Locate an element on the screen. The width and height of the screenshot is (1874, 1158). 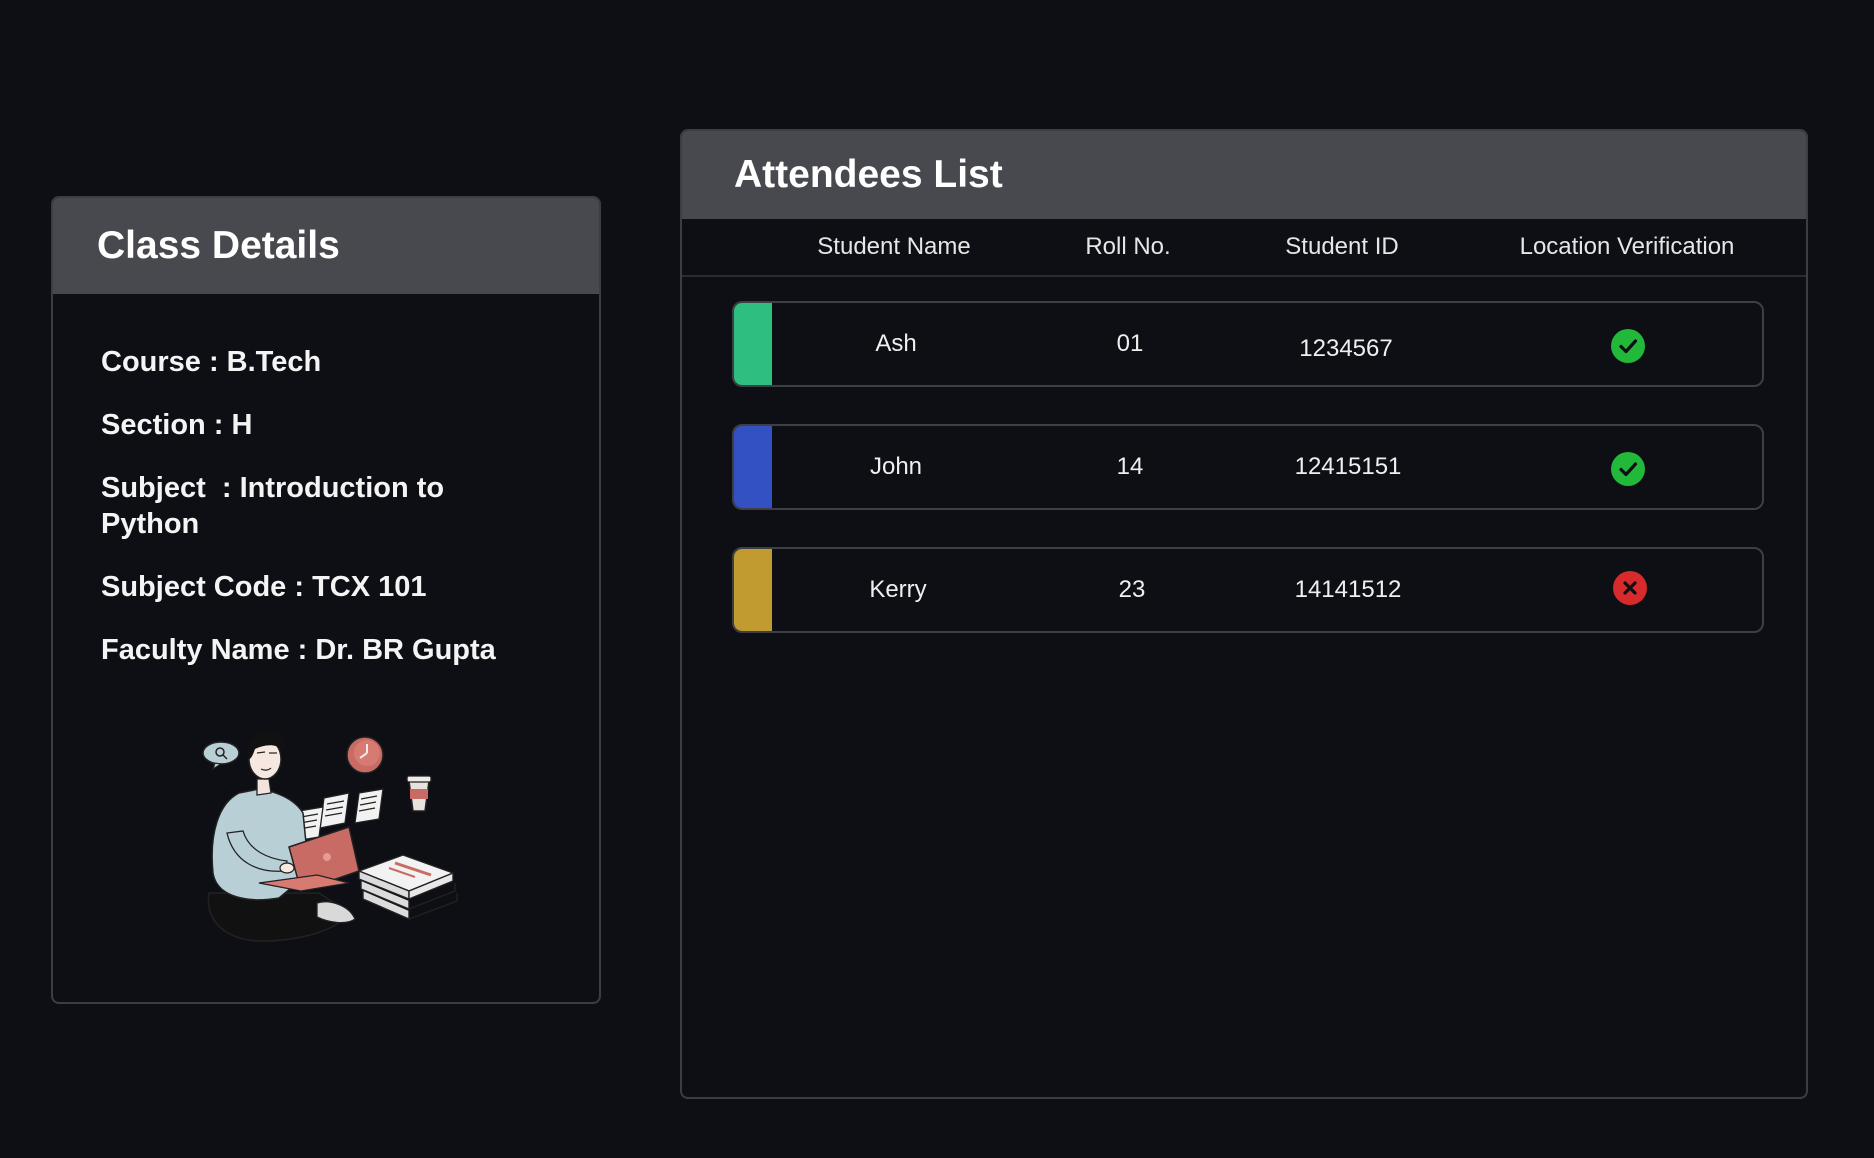
course-detail: Course : B.Tech is located at coordinates (211, 362).